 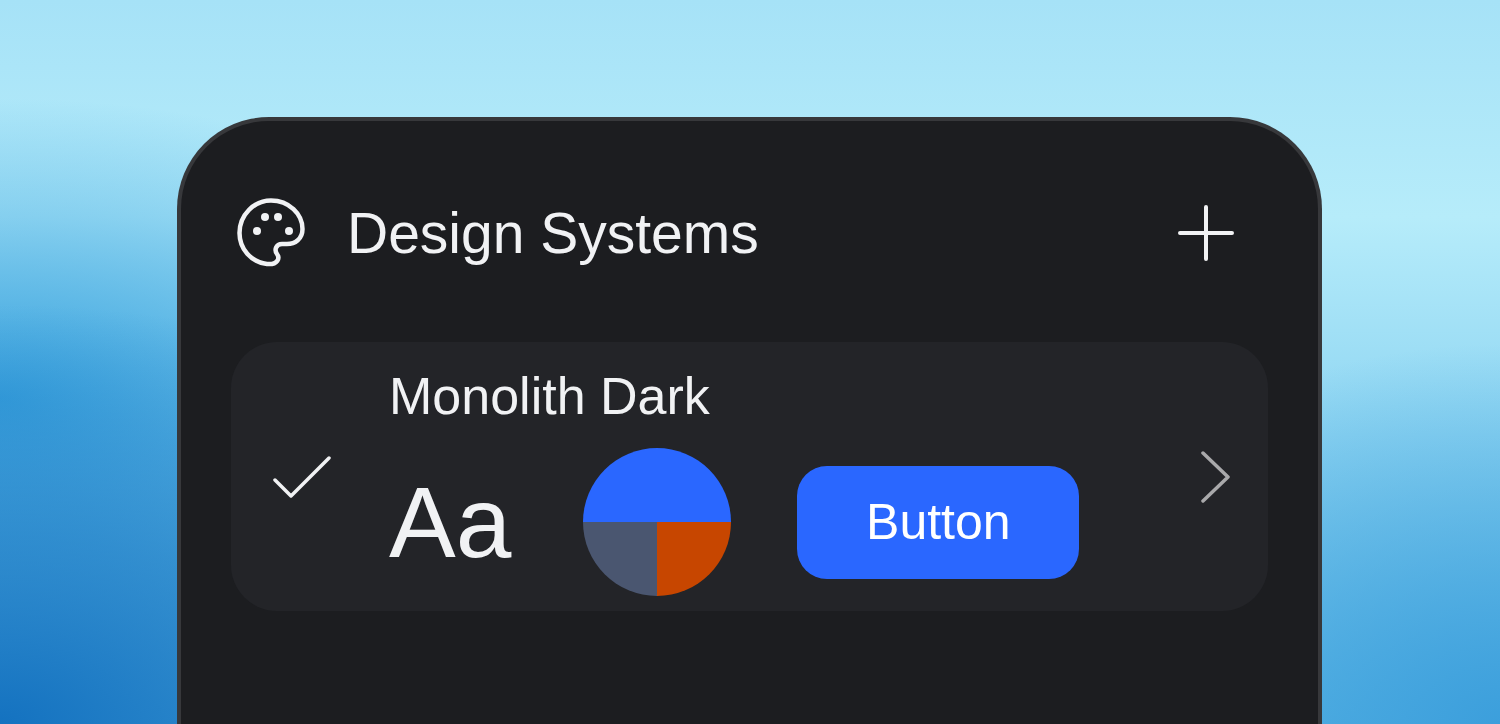 I want to click on sample-button: Button, so click(x=938, y=522).